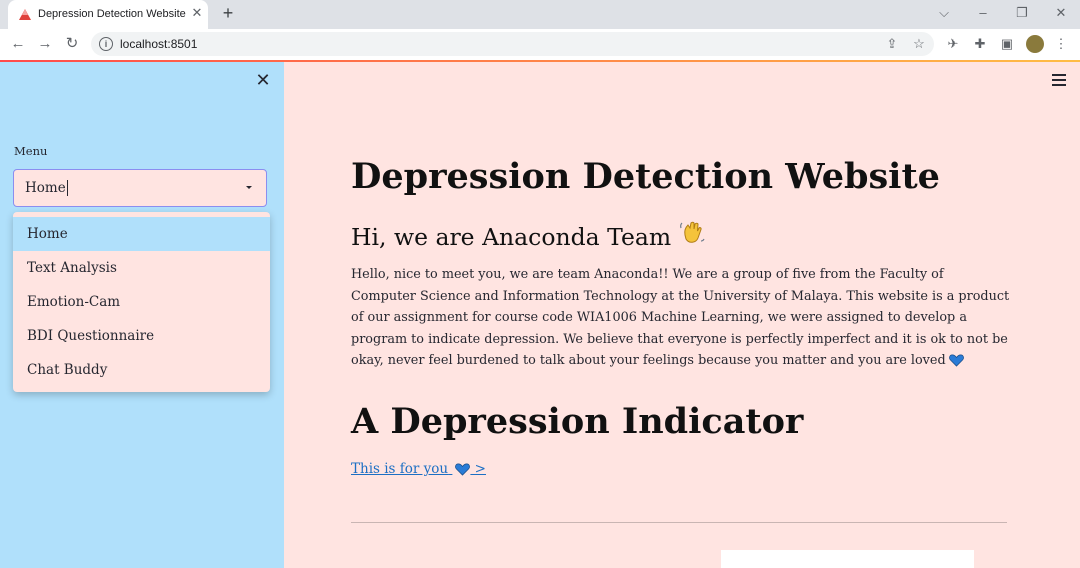 The width and height of the screenshot is (1080, 568). Describe the element at coordinates (1061, 44) in the screenshot. I see `browser-menu-icon: ⋮` at that location.